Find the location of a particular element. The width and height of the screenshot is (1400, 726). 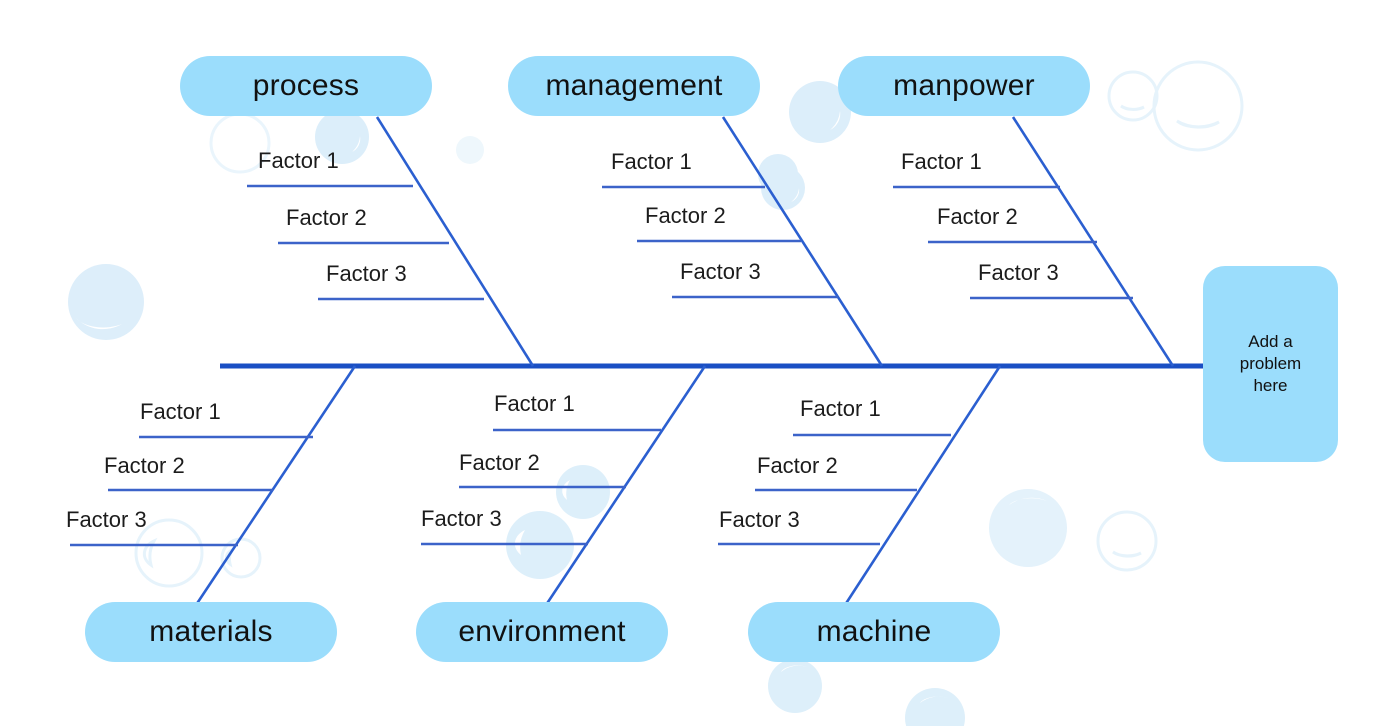

problem-statement-box: Add a problem here is located at coordinates (1270, 364).